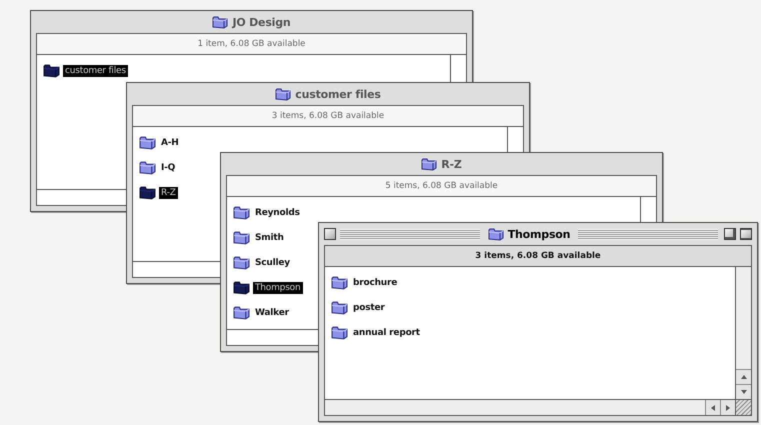 The image size is (761, 425). Describe the element at coordinates (386, 332) in the screenshot. I see `folder-name: annual report` at that location.